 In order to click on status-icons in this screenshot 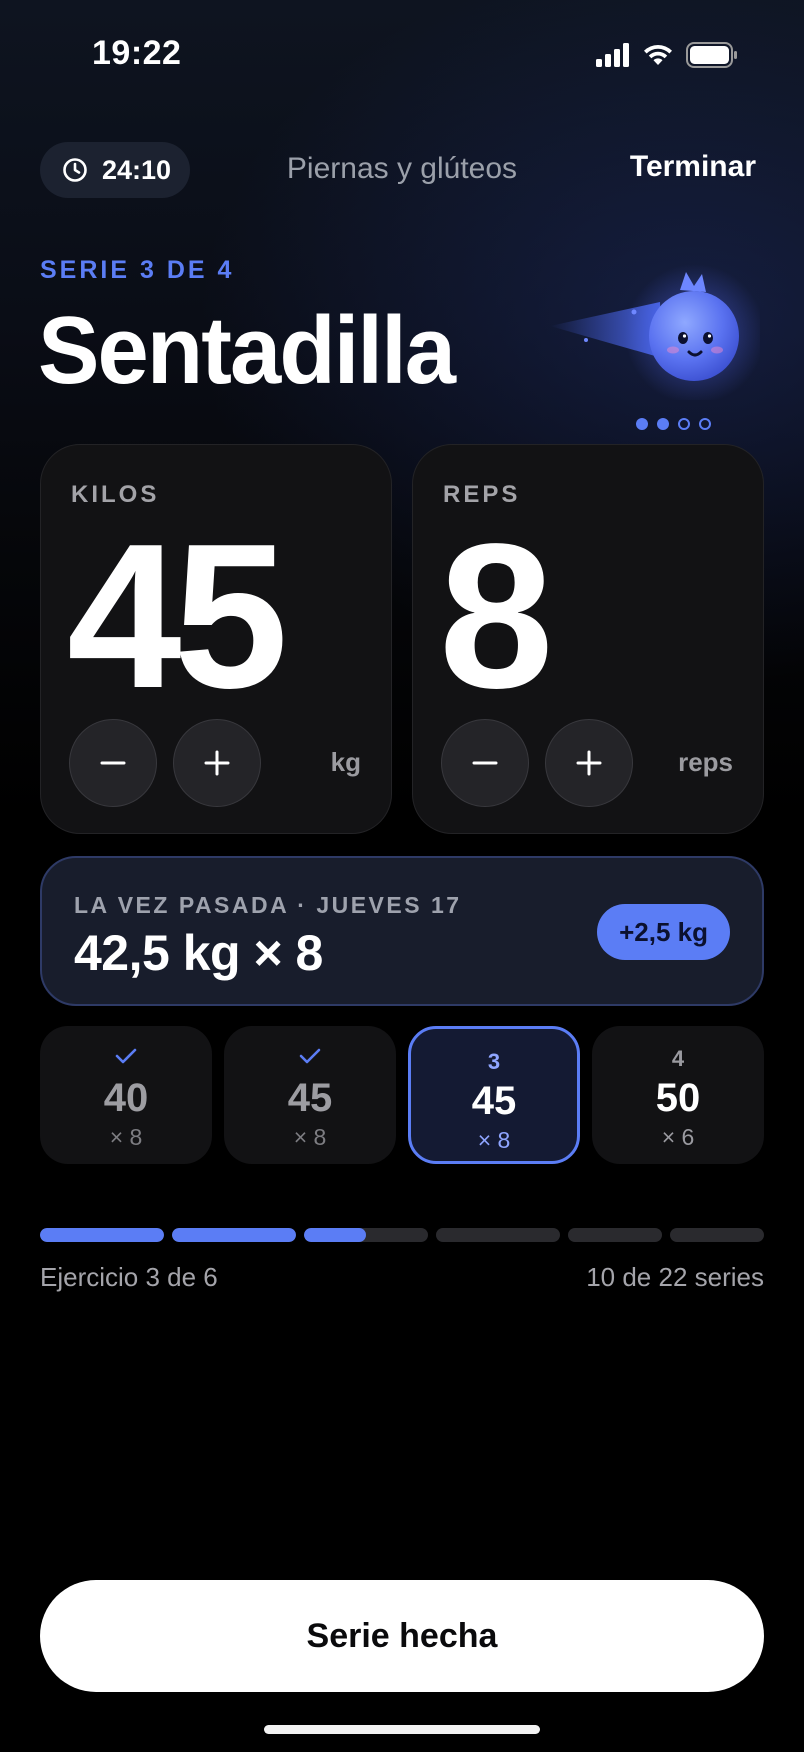, I will do `click(667, 55)`.